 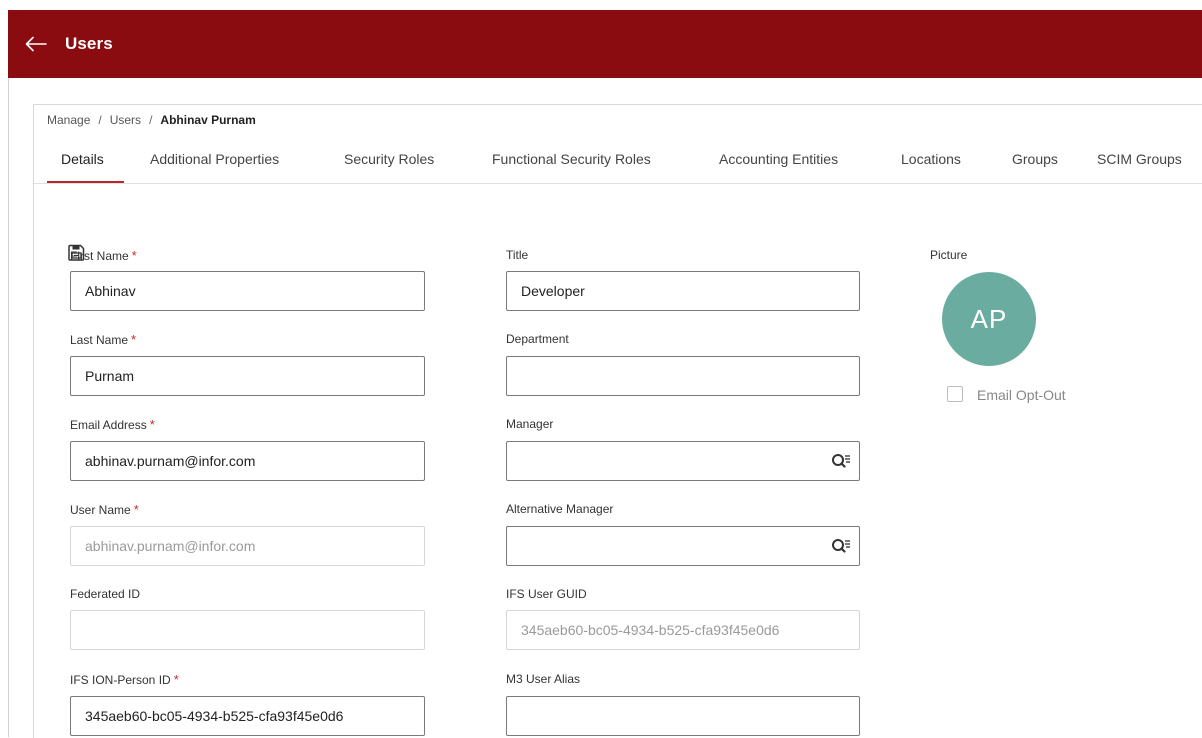 What do you see at coordinates (571, 159) in the screenshot?
I see `tab-functional-security-roles: Functional Security Roles` at bounding box center [571, 159].